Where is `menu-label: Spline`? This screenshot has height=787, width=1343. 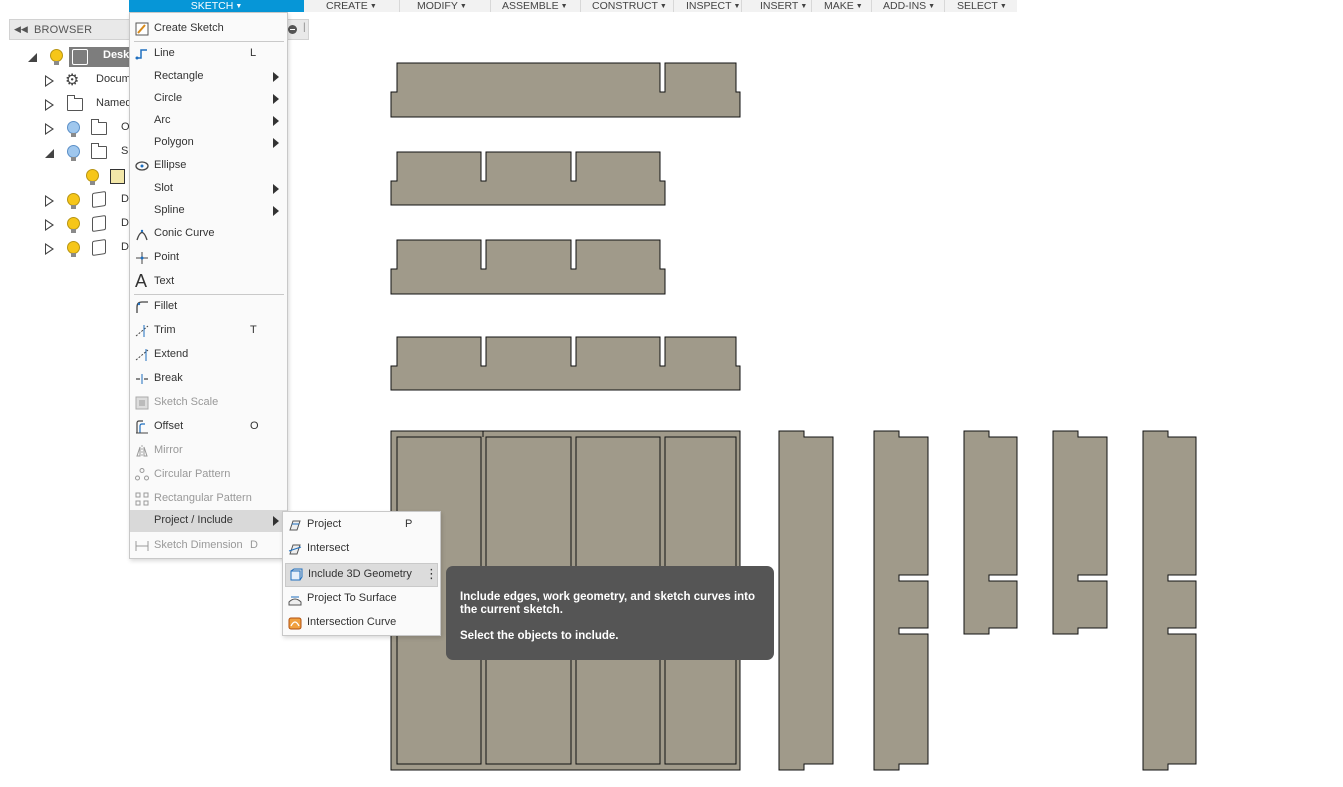 menu-label: Spline is located at coordinates (169, 210).